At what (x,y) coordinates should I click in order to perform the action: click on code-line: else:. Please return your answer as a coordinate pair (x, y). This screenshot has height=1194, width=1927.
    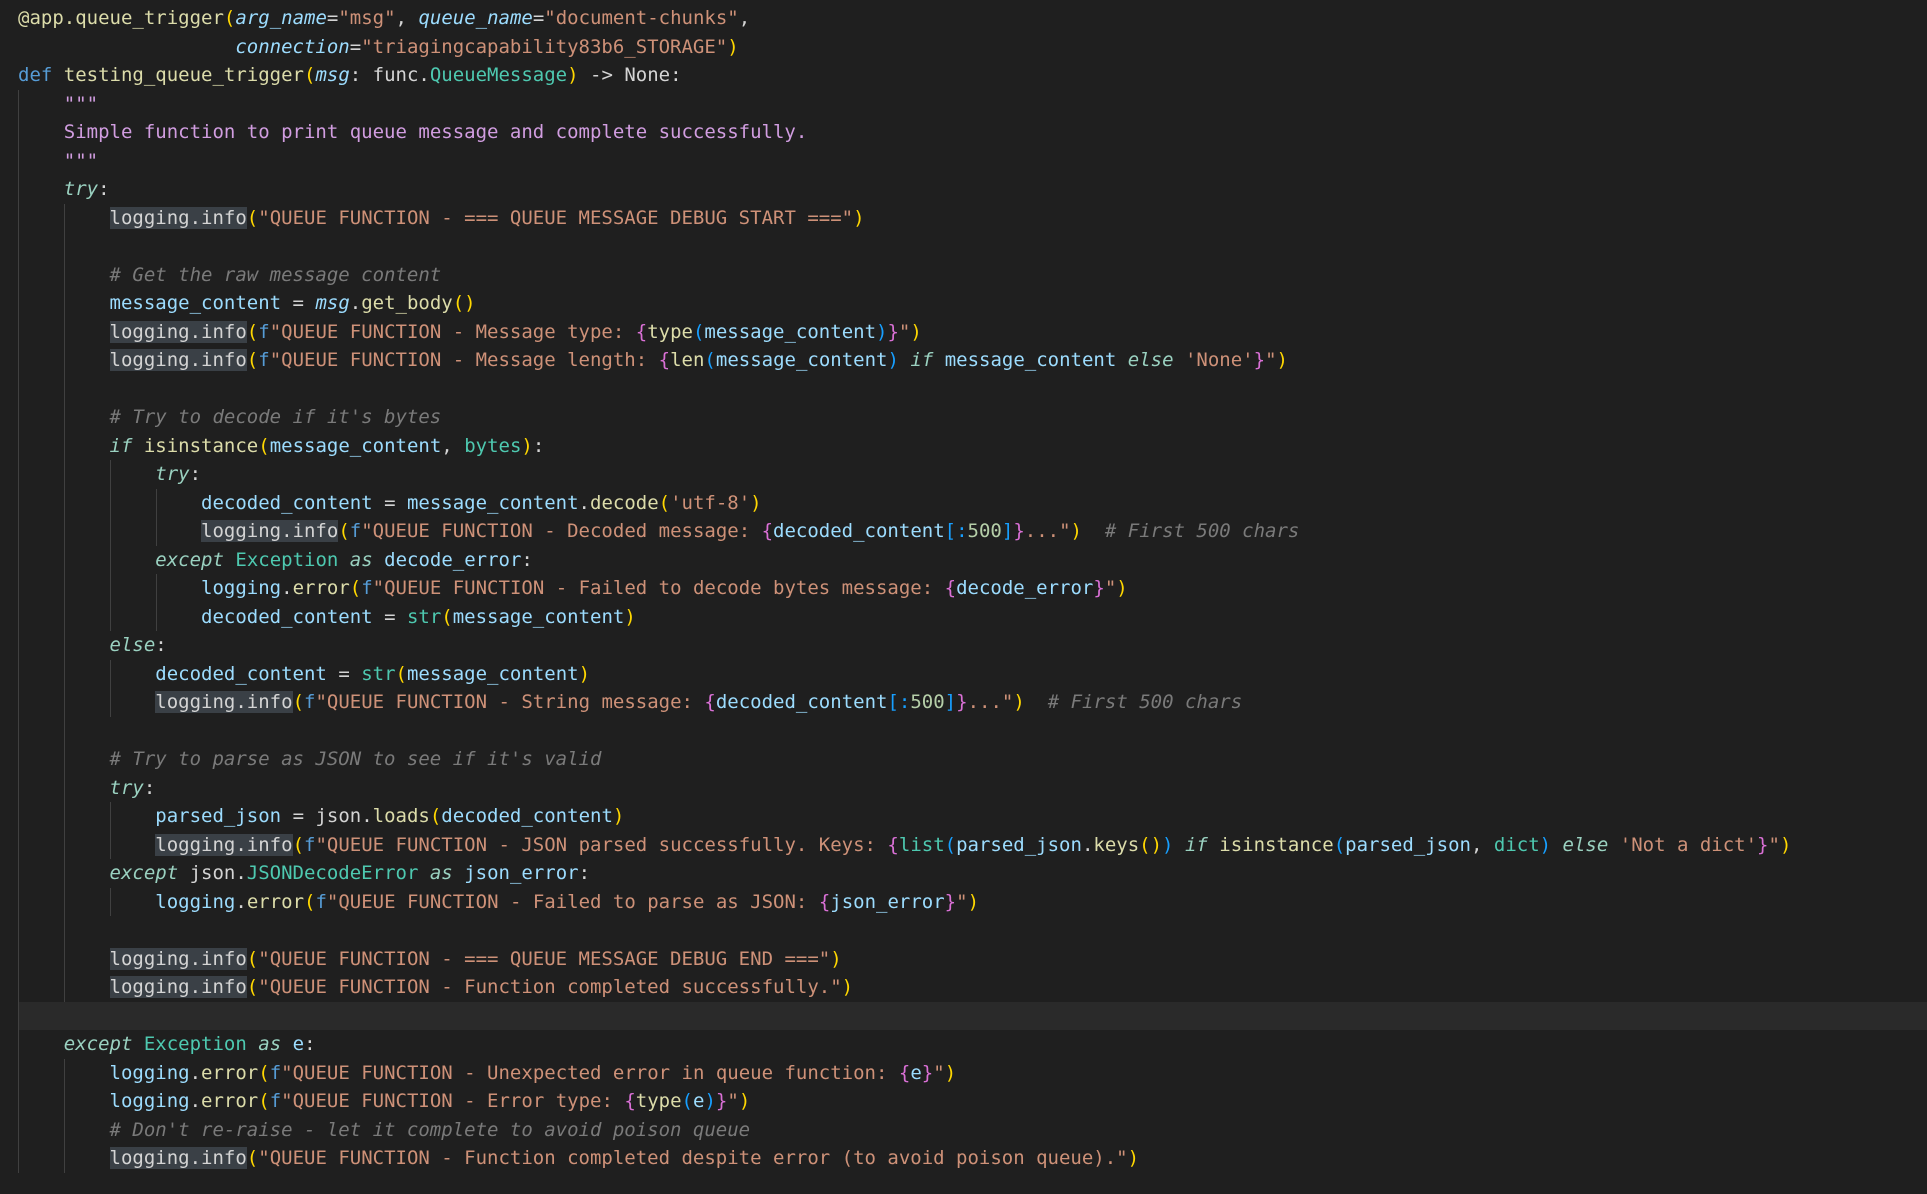
    Looking at the image, I should click on (972, 645).